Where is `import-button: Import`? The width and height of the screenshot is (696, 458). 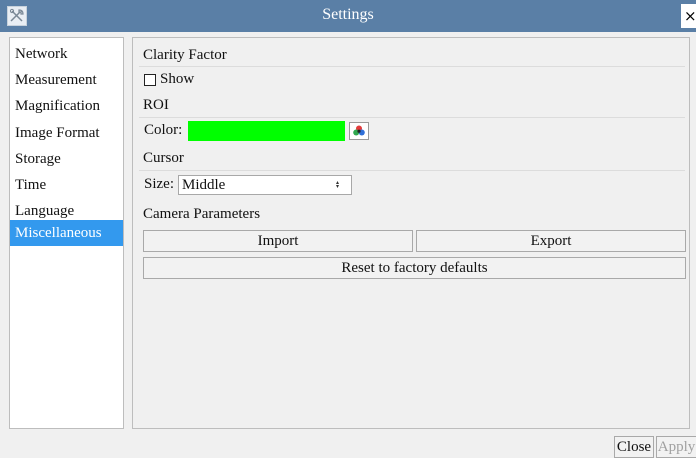
import-button: Import is located at coordinates (278, 241).